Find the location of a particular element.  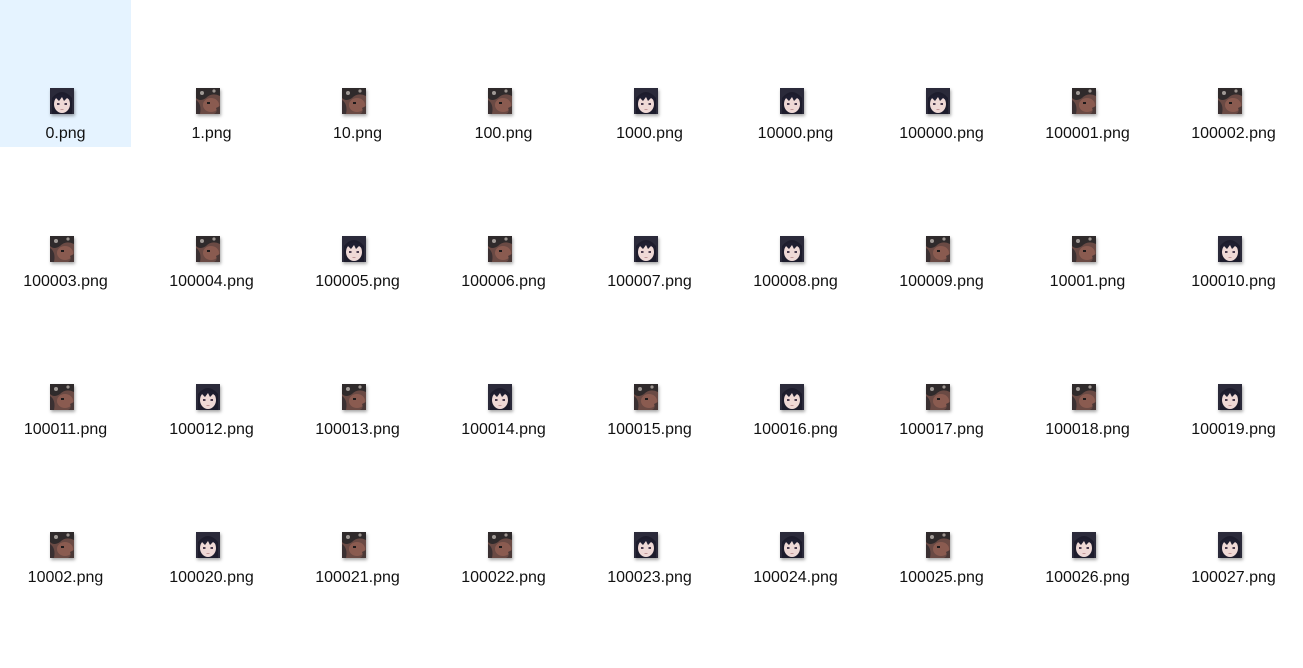

file-item: 100023.png is located at coordinates (649, 517).